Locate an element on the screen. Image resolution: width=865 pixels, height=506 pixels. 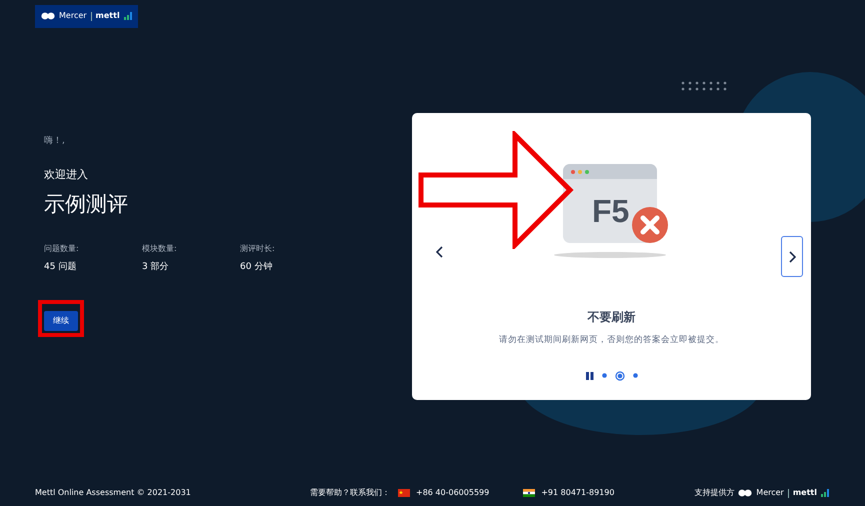
china-flag-icon is located at coordinates (404, 493).